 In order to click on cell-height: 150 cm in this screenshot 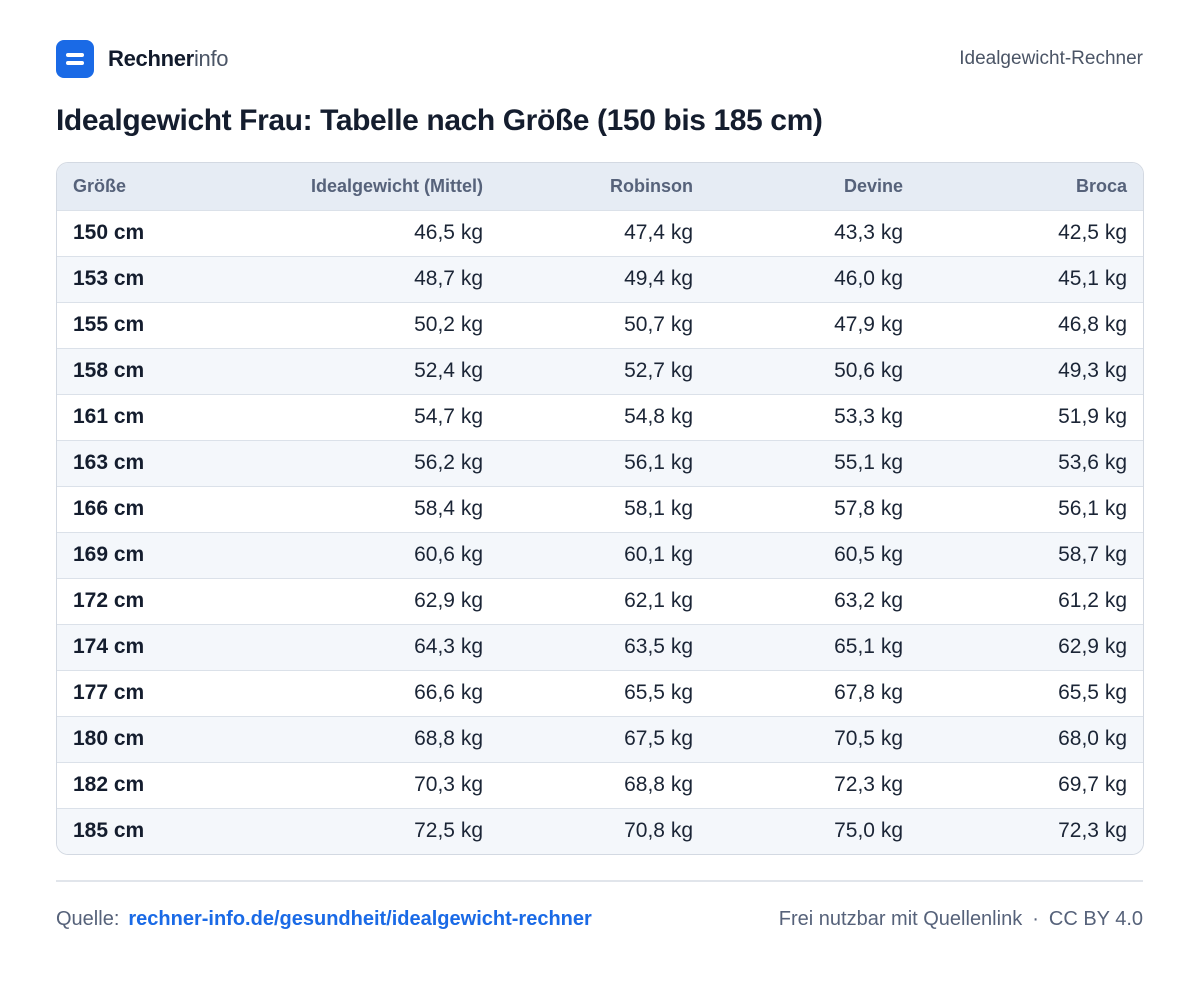, I will do `click(109, 232)`.